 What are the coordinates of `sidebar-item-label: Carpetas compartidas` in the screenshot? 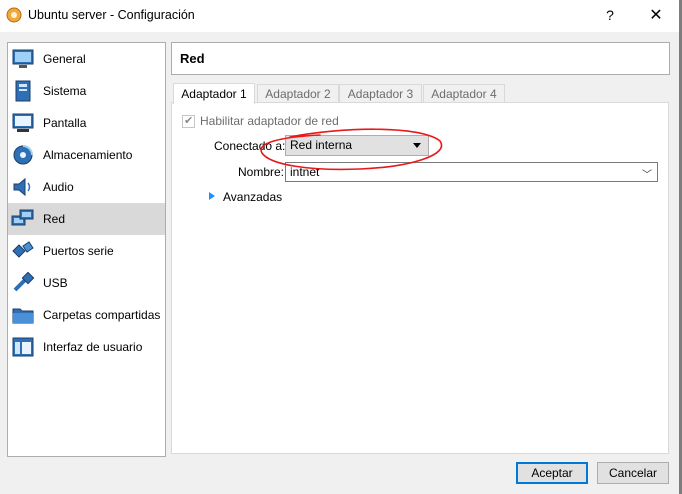 It's located at (102, 315).